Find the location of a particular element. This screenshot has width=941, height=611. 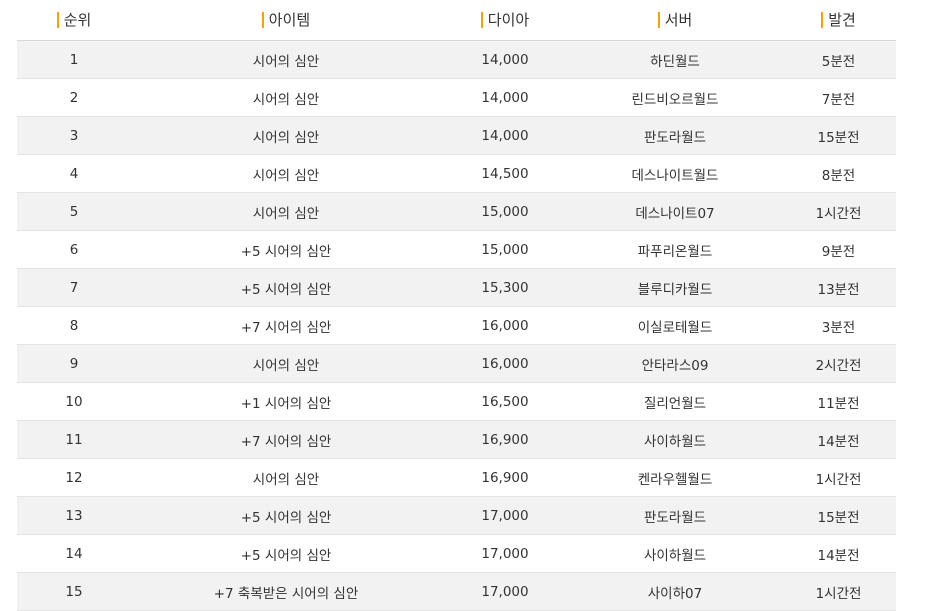

header-diamond-label: 다이아 is located at coordinates (504, 20).